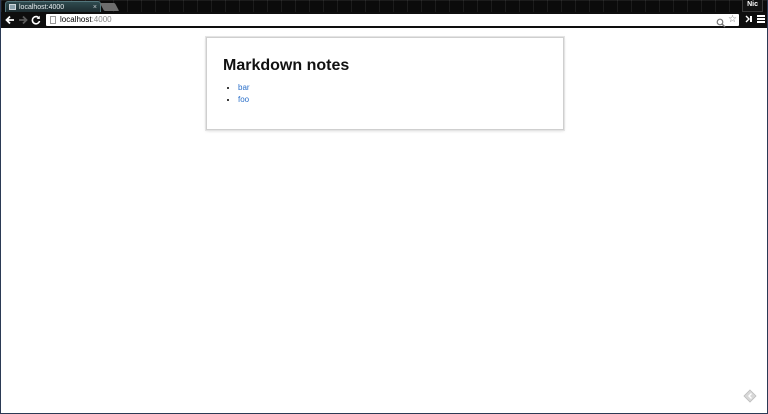  I want to click on list-item: bar, so click(392, 88).